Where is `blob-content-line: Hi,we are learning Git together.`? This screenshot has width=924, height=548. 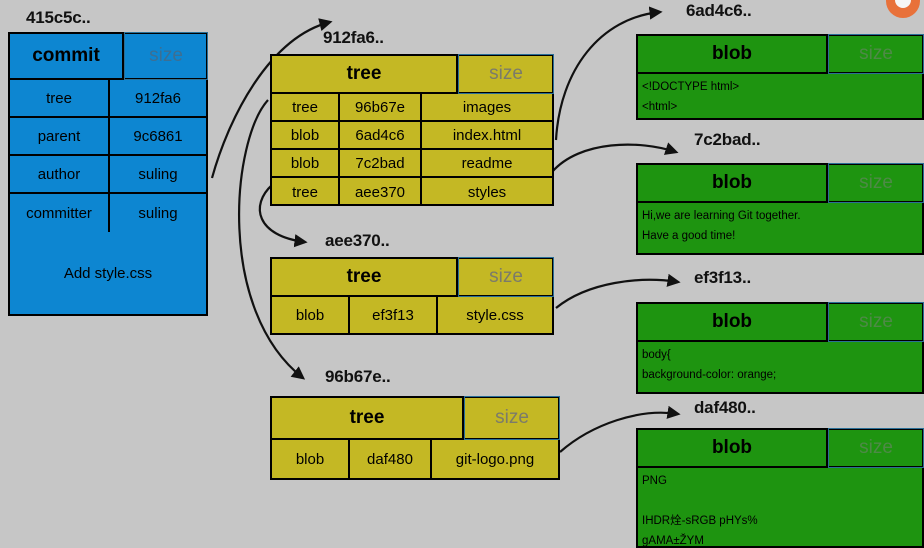
blob-content-line: Hi,we are learning Git together. is located at coordinates (721, 216).